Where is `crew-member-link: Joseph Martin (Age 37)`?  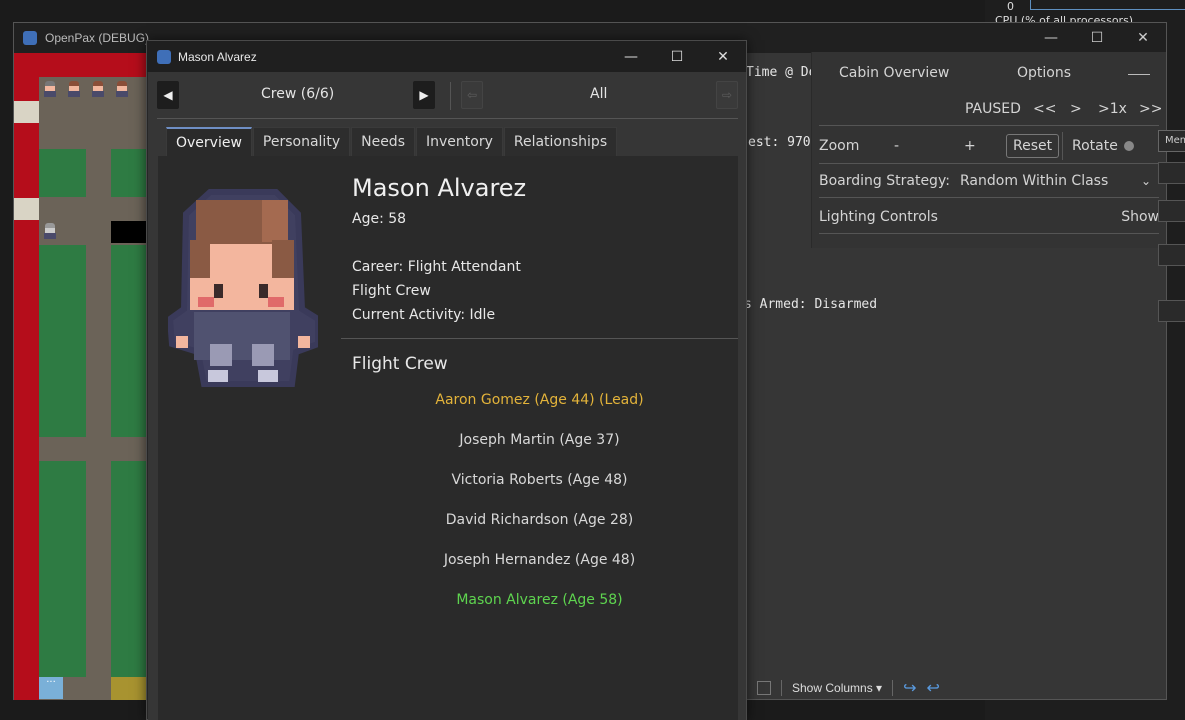
crew-member-link: Joseph Martin (Age 37) is located at coordinates (539, 440).